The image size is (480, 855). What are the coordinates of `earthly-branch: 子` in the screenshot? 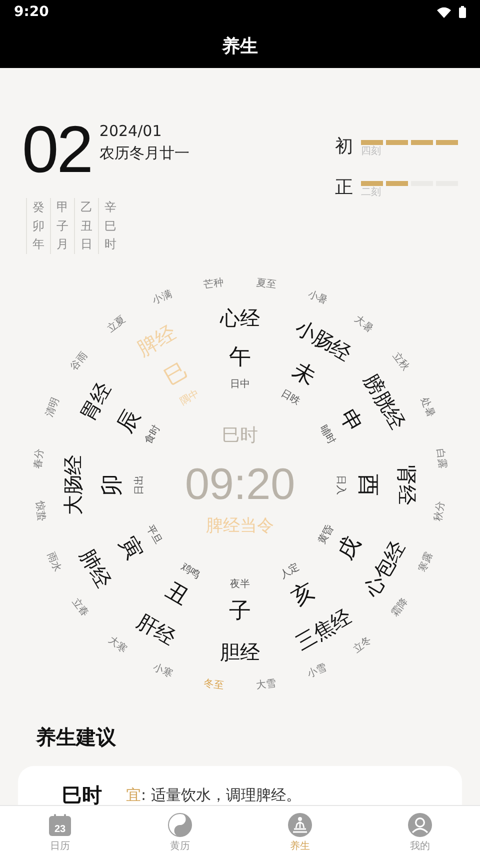 It's located at (240, 612).